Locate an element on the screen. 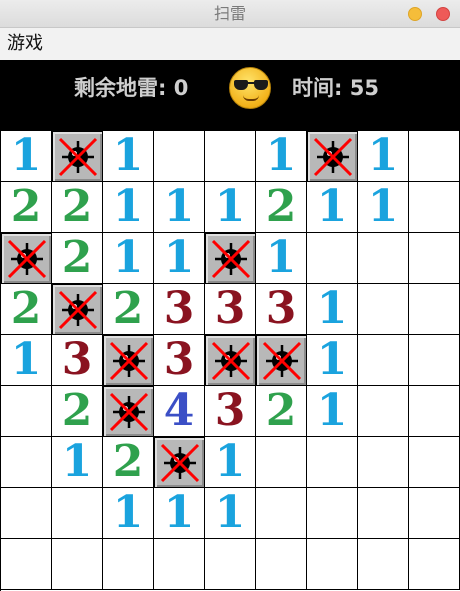  close-button is located at coordinates (443, 14).